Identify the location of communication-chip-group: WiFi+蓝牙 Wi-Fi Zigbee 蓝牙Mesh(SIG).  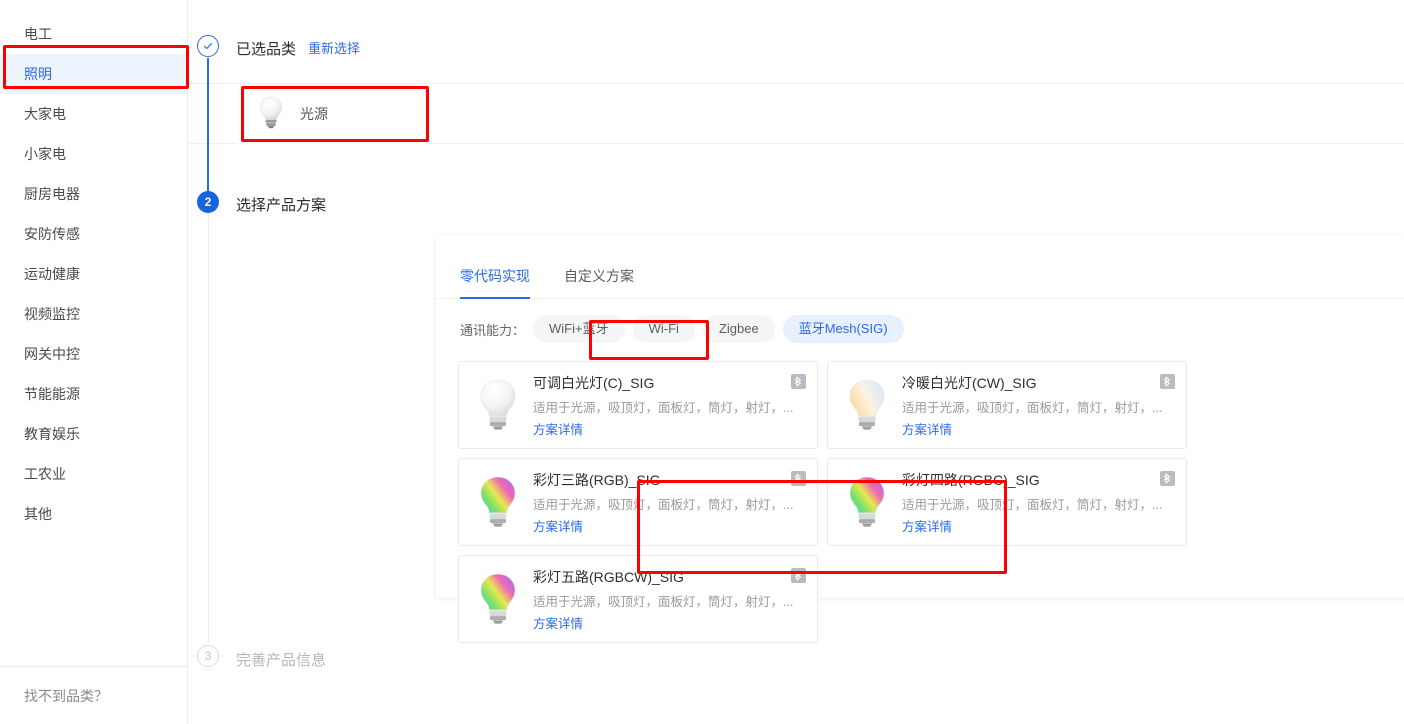
(722, 329).